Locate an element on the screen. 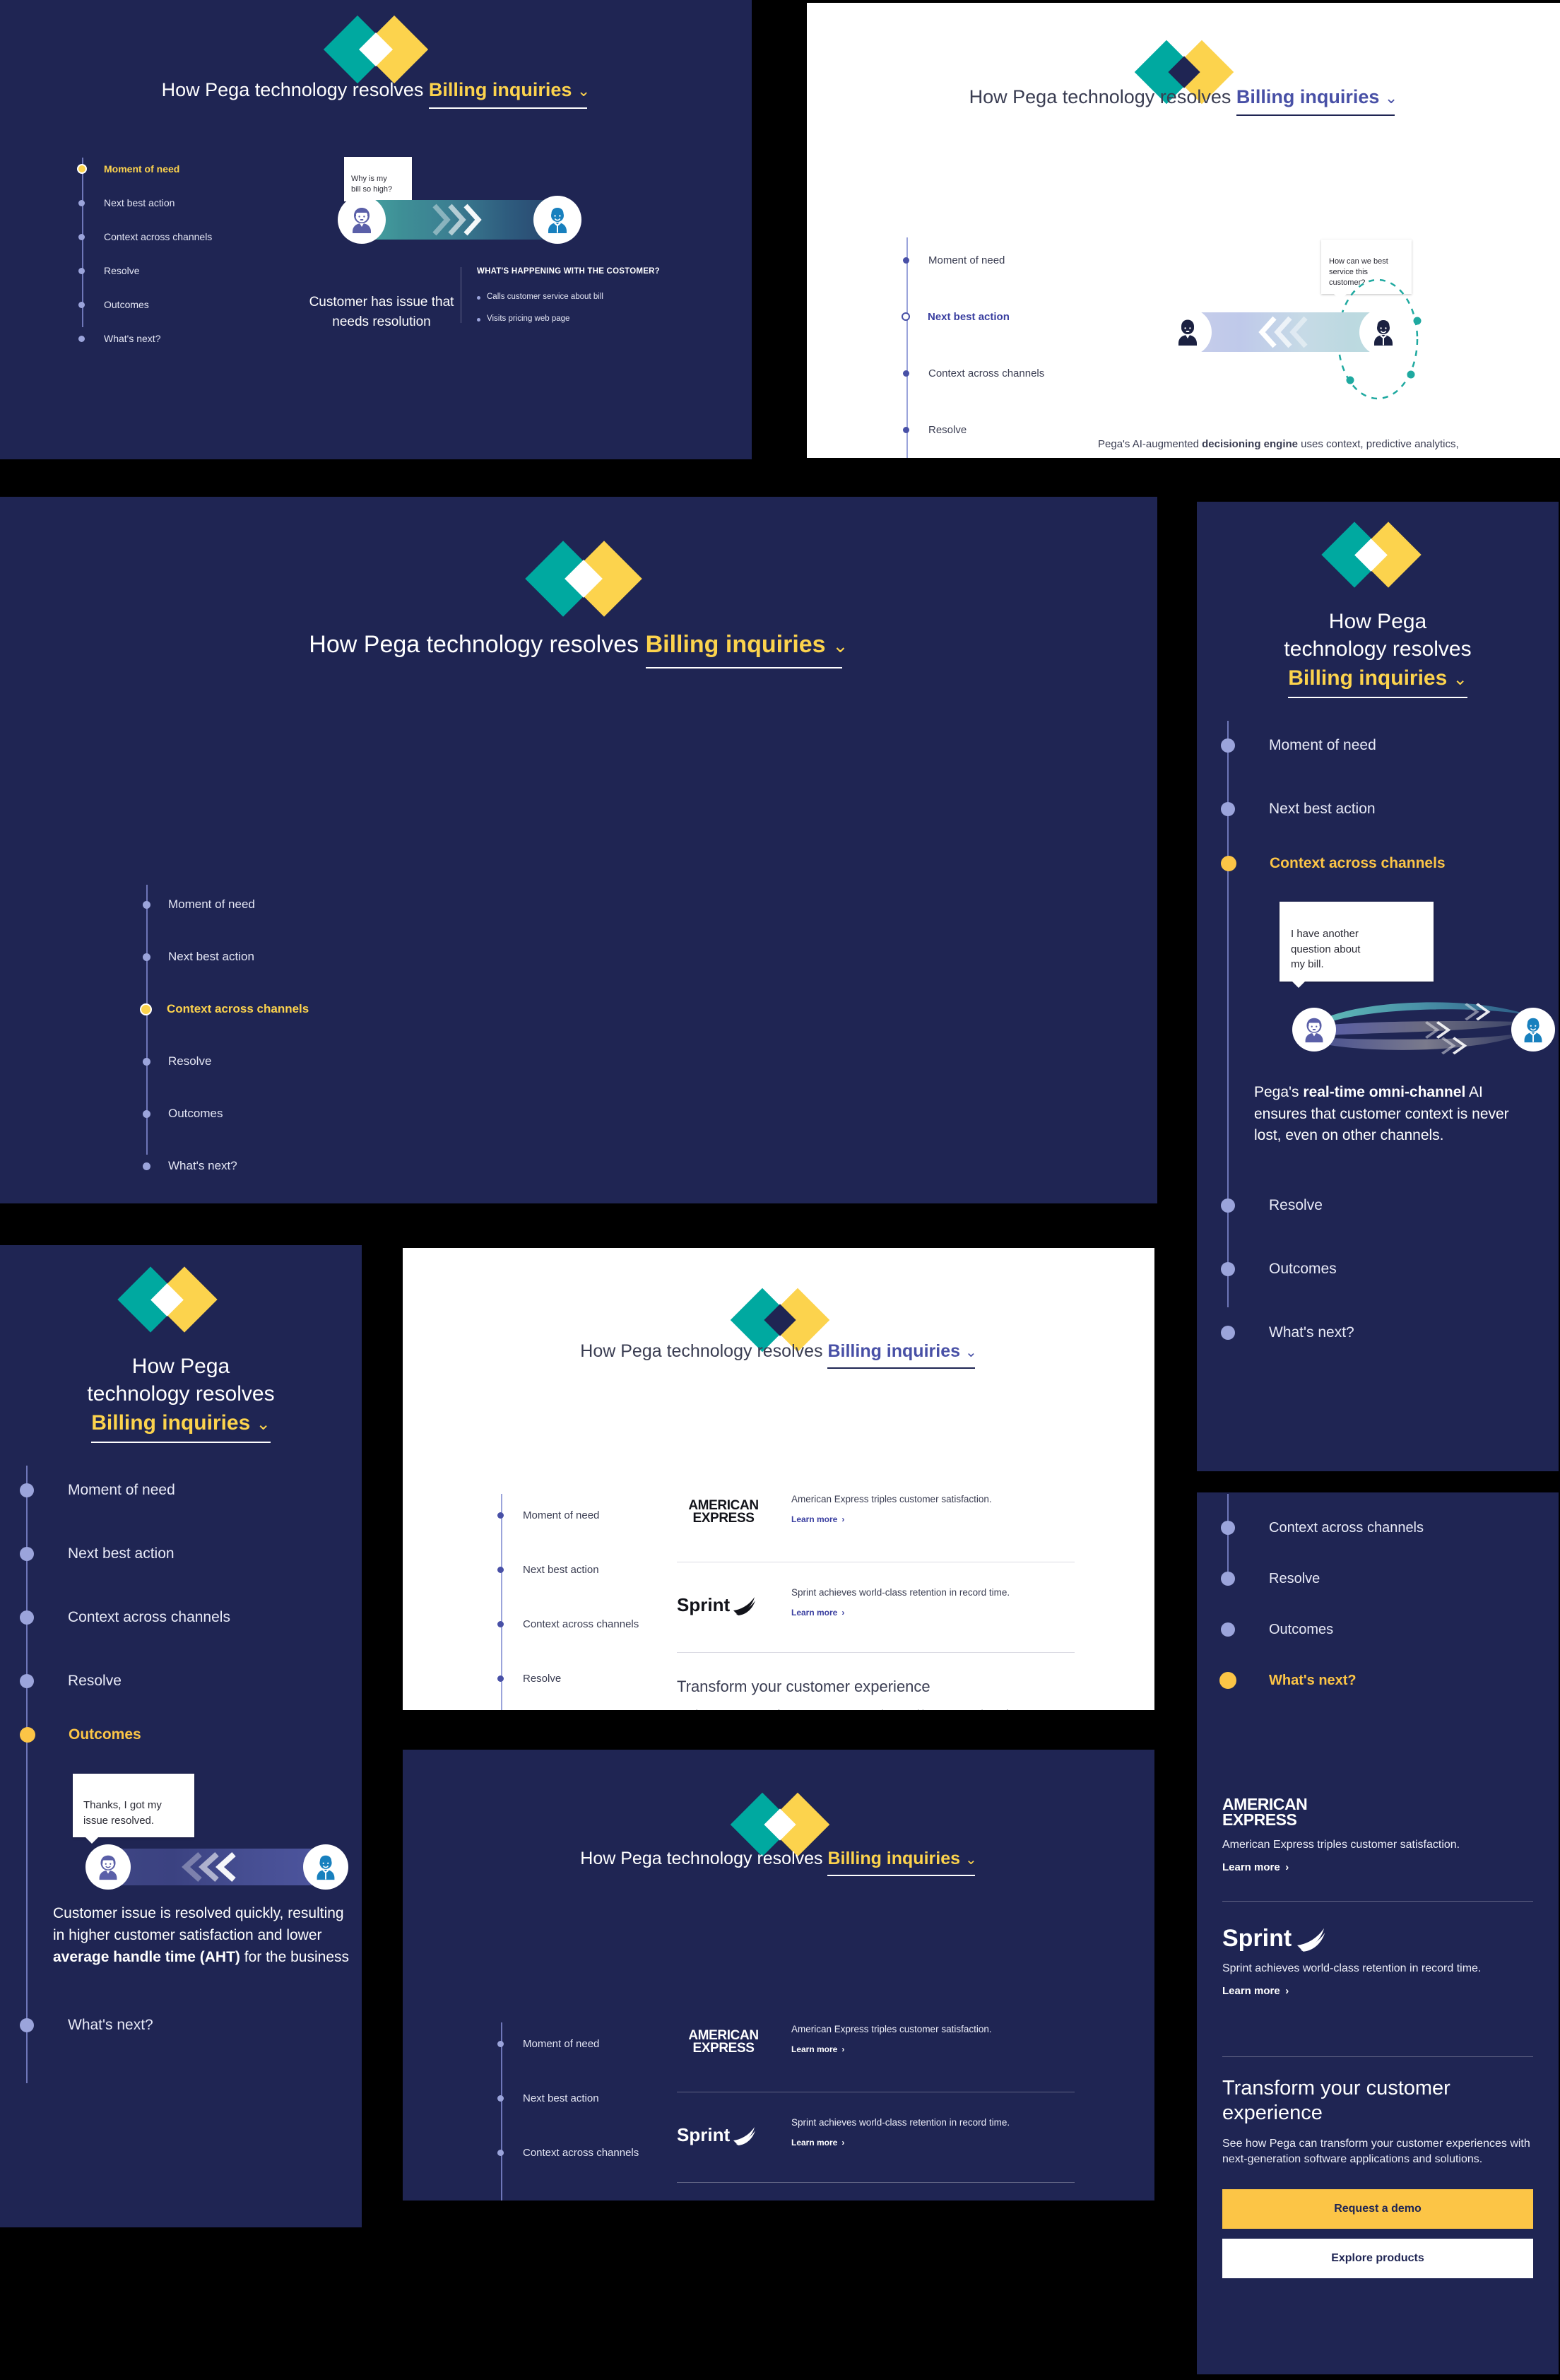 The image size is (1560, 2380). sidebar-item-label: Moment of need is located at coordinates (212, 904).